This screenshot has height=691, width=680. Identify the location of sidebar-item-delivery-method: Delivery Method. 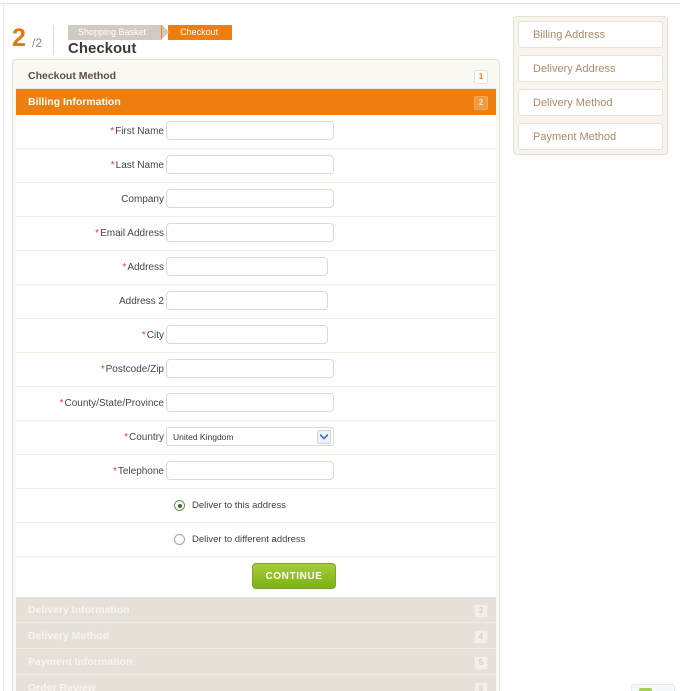
(590, 102).